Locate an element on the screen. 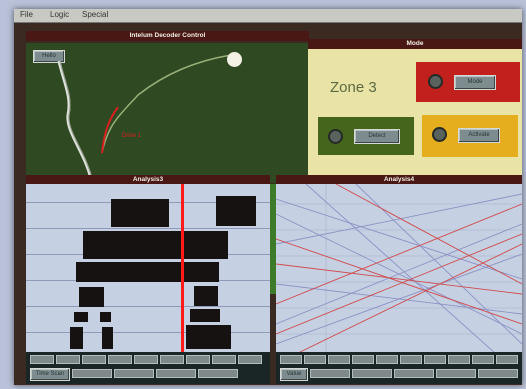 The image size is (526, 389). right-control-strip: Value is located at coordinates (399, 368).